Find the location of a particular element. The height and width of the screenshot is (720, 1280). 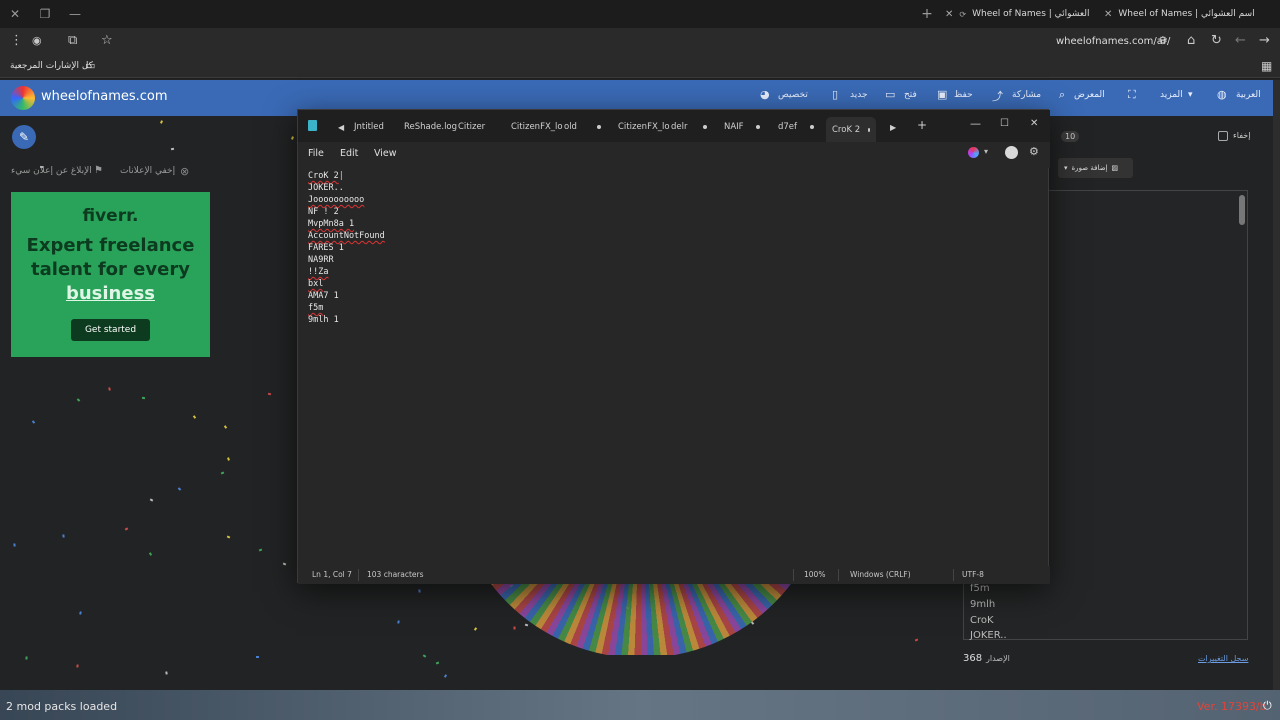

tab-scroll-left-icon: ◀ is located at coordinates (341, 127).